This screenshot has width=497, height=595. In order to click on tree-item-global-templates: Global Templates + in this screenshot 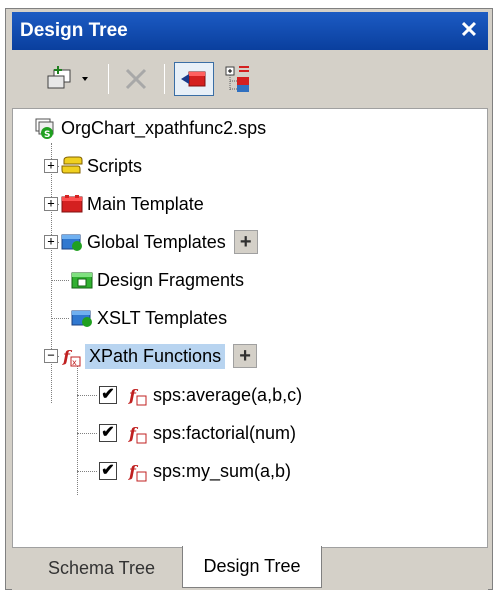, I will do `click(159, 242)`.